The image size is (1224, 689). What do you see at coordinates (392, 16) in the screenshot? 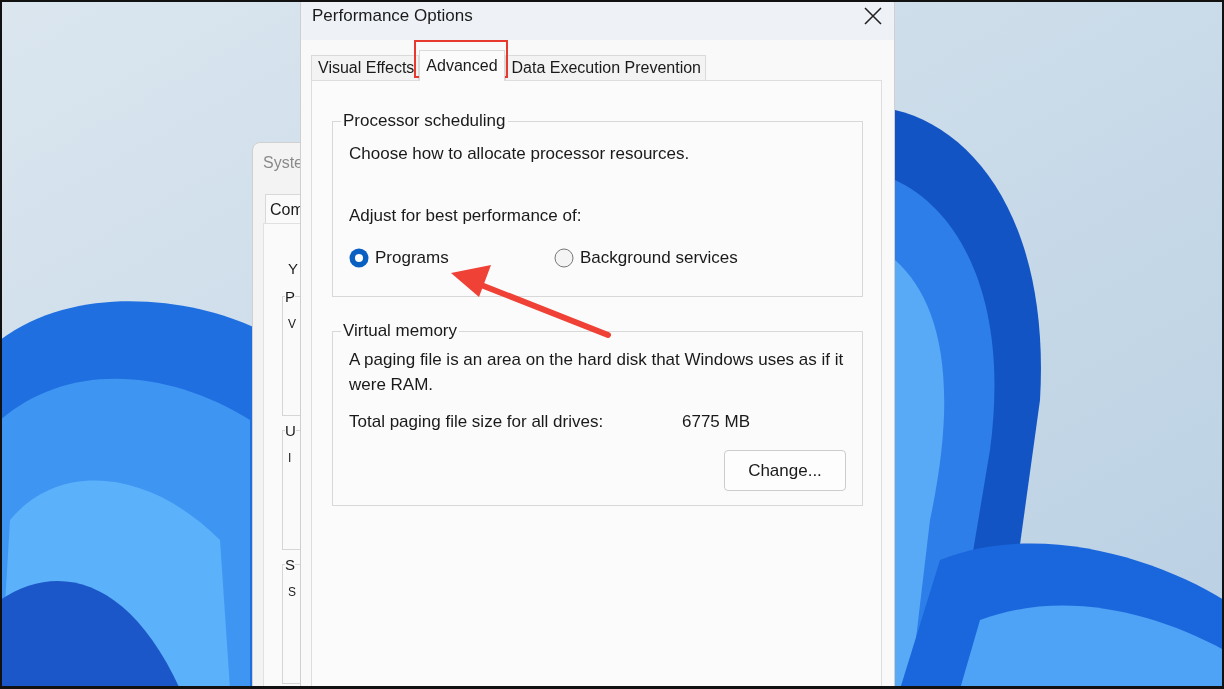
I see `window-title: Performance Options` at bounding box center [392, 16].